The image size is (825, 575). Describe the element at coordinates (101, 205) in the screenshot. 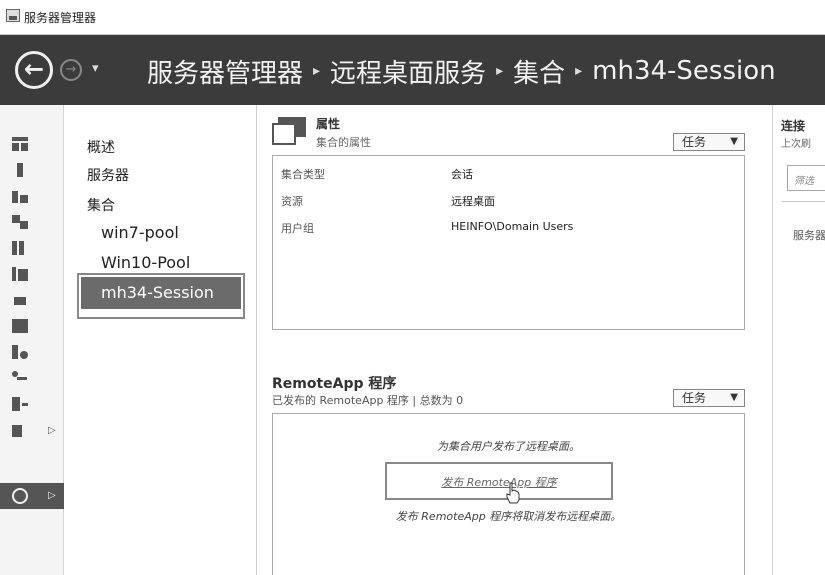

I see `nav-item-collections: 集合` at that location.